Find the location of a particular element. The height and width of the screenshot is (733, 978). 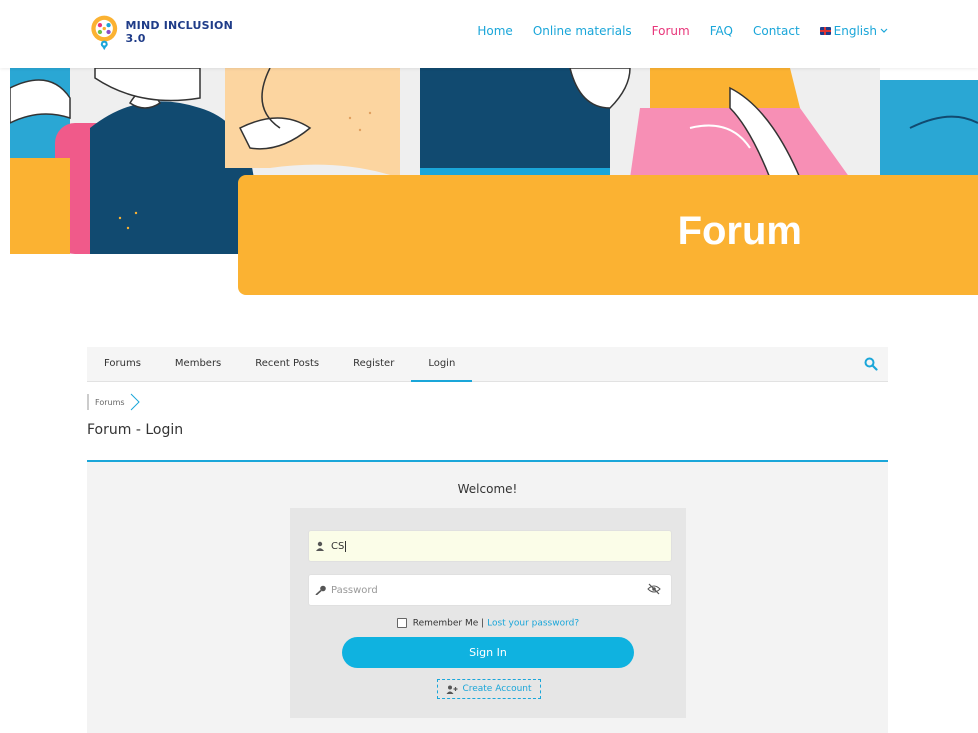

breadcrumb-forums: Forums is located at coordinates (110, 402).